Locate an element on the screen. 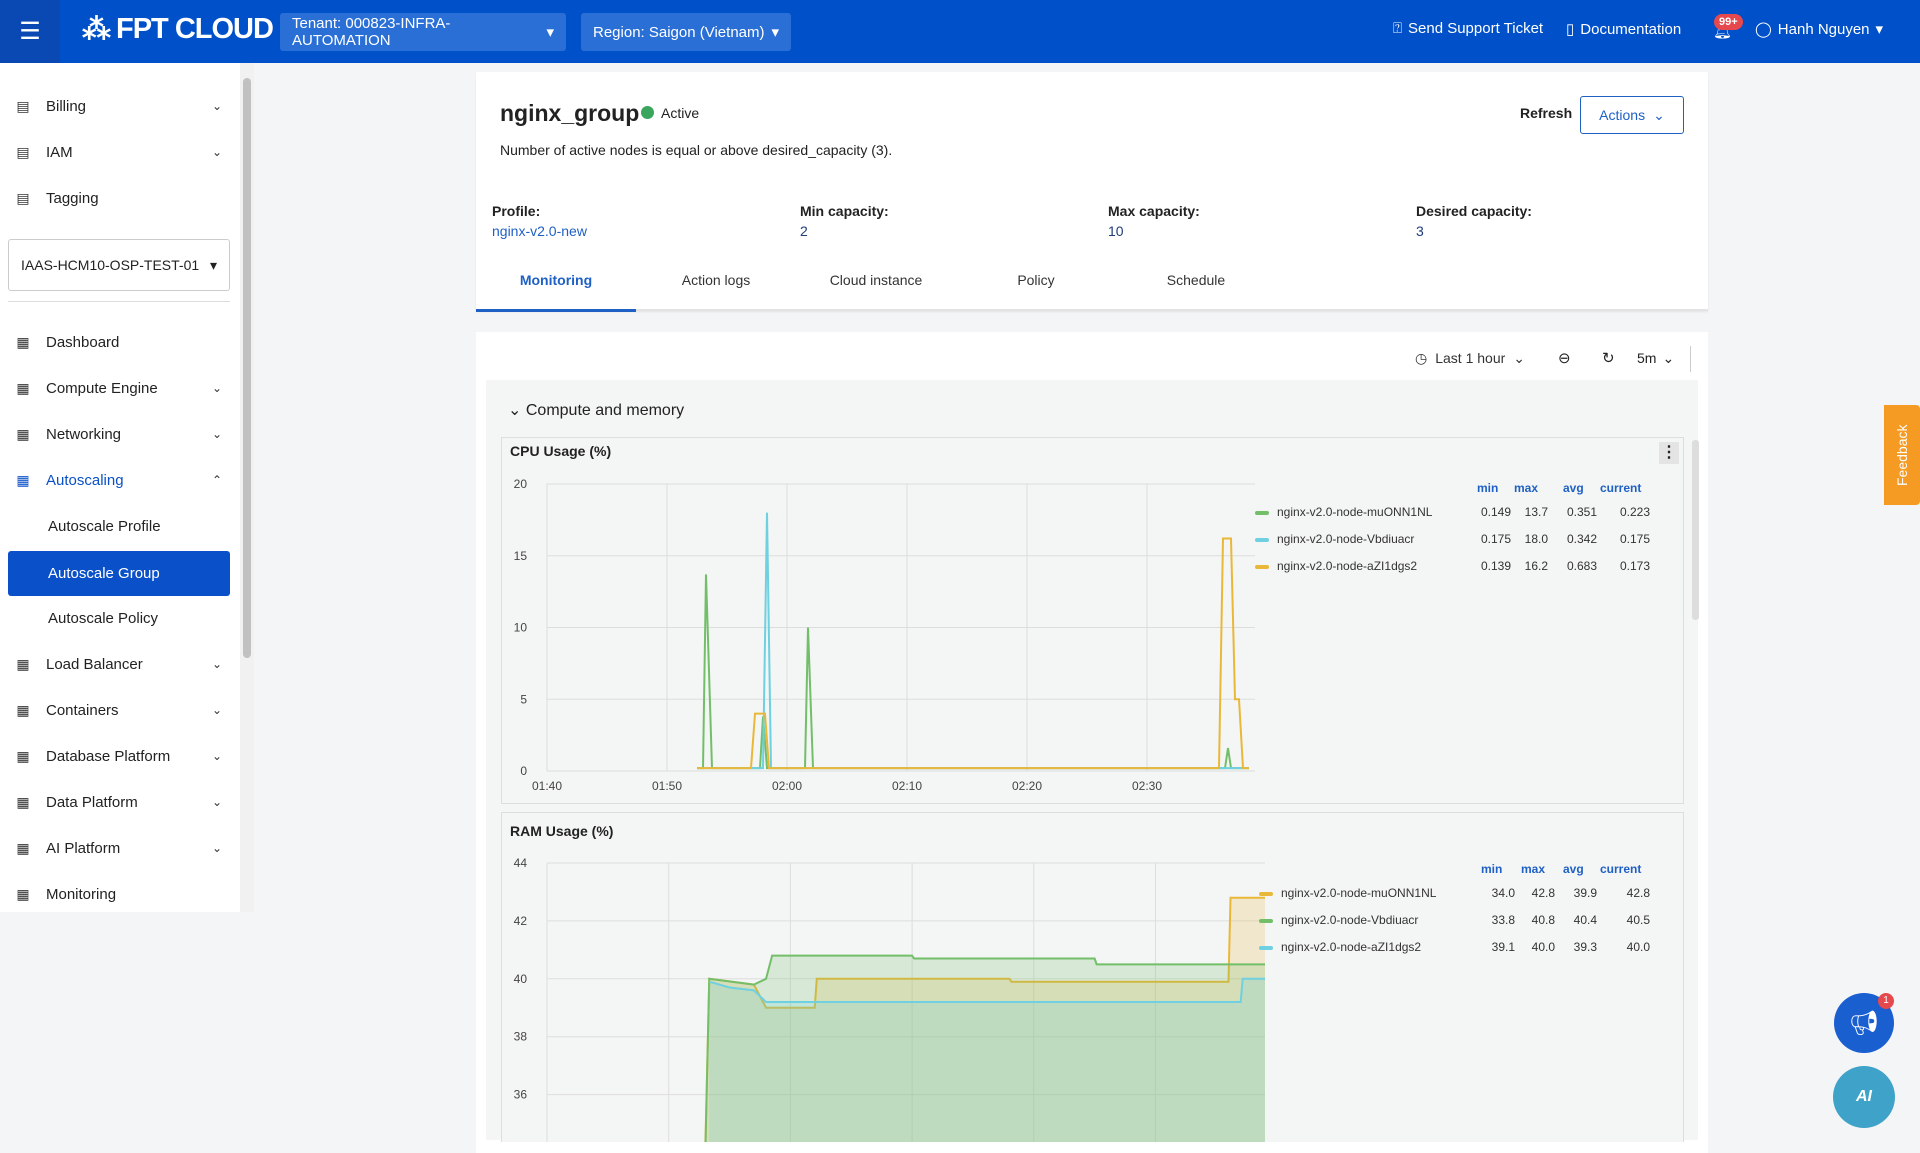 The width and height of the screenshot is (1920, 1153). legend-stat: 40.5 is located at coordinates (1638, 920).